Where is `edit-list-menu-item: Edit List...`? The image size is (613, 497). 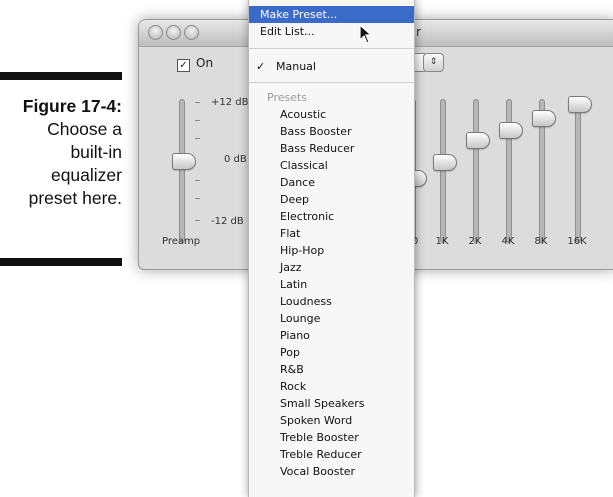 edit-list-menu-item: Edit List... is located at coordinates (331, 31).